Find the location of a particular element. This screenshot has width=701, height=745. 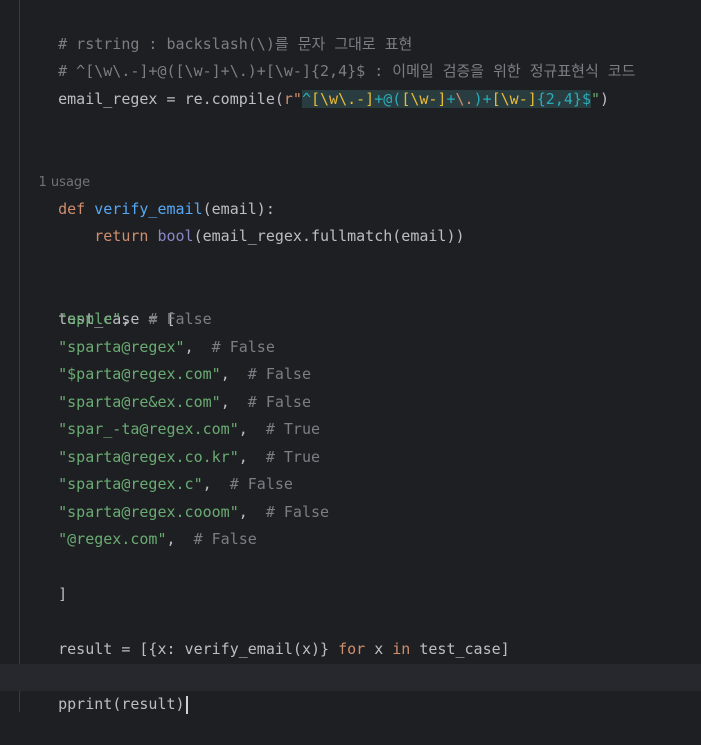

test-case-string: "spar_-ta@regex.com" is located at coordinates (148, 429).